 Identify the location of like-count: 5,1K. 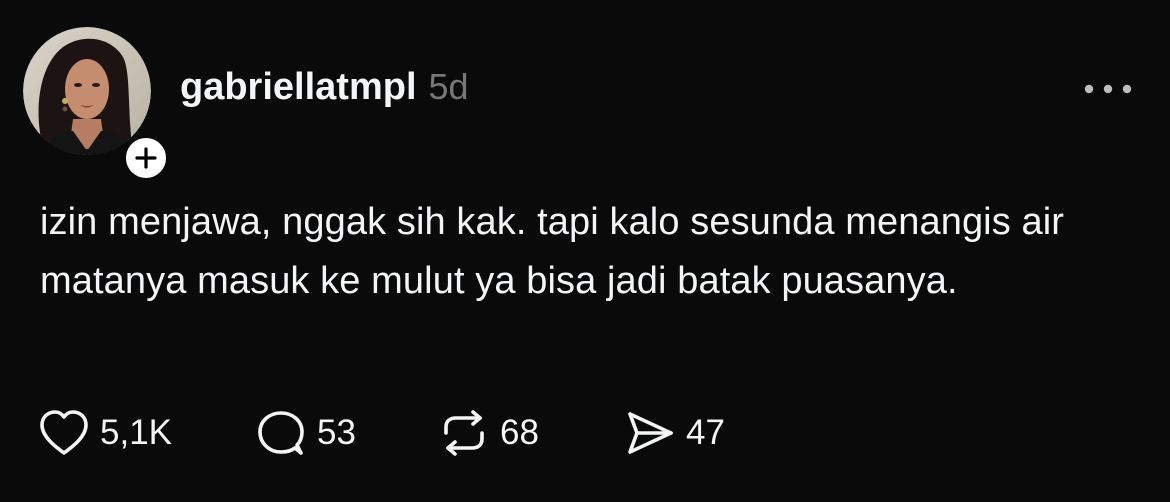
(136, 432).